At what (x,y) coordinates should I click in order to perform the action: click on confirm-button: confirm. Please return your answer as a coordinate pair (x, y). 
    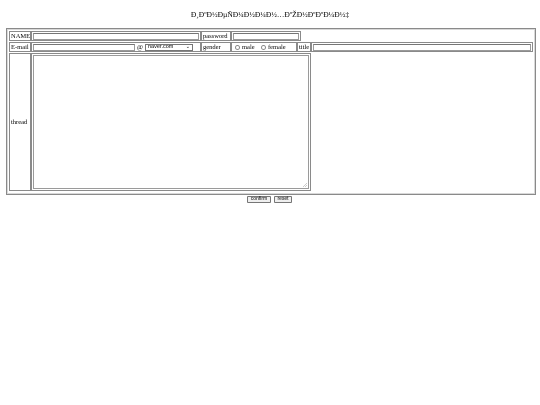
    Looking at the image, I should click on (259, 199).